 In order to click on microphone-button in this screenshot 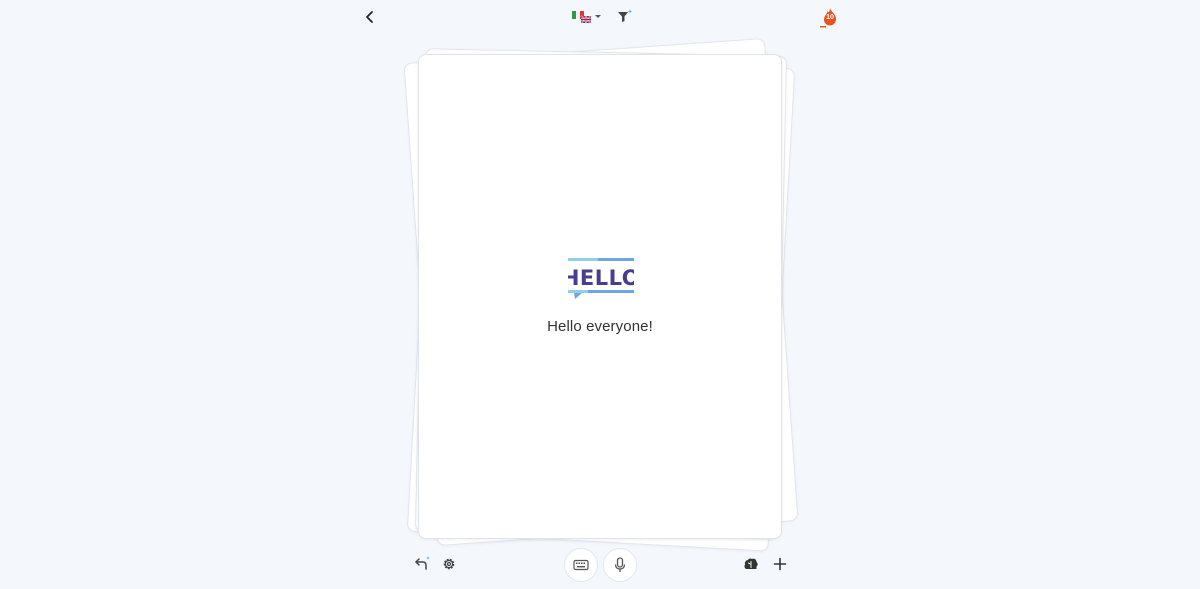, I will do `click(620, 565)`.